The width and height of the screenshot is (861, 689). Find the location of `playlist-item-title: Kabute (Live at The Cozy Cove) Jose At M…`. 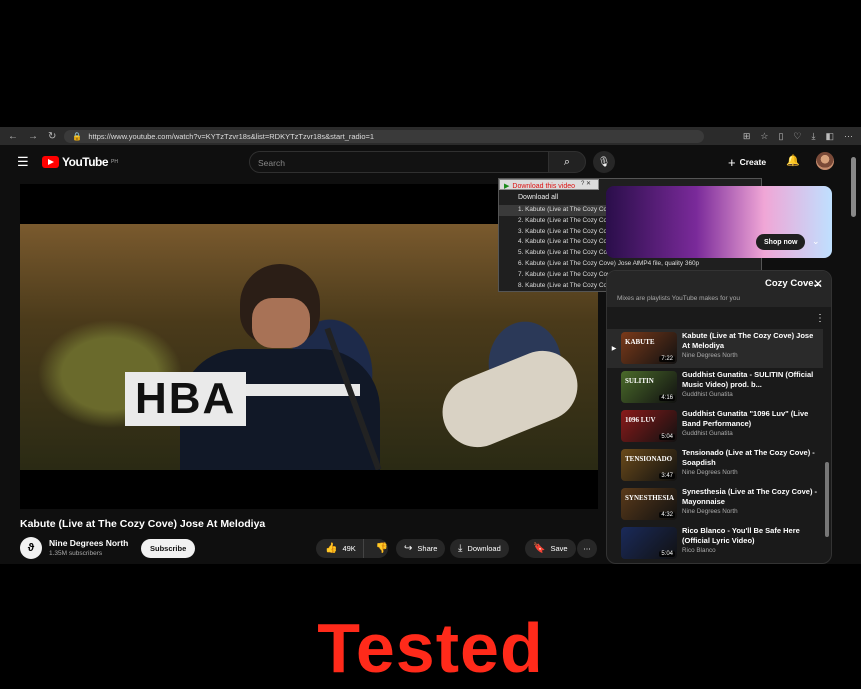

playlist-item-title: Kabute (Live at The Cozy Cove) Jose At M… is located at coordinates (748, 340).